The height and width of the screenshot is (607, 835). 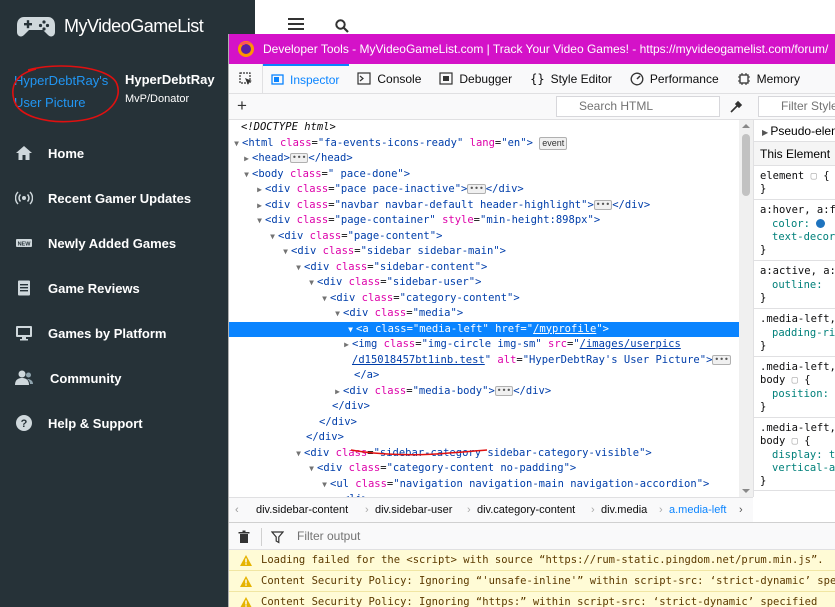 I want to click on markup-row: ▼ <div class="page-content">, so click(x=484, y=237).